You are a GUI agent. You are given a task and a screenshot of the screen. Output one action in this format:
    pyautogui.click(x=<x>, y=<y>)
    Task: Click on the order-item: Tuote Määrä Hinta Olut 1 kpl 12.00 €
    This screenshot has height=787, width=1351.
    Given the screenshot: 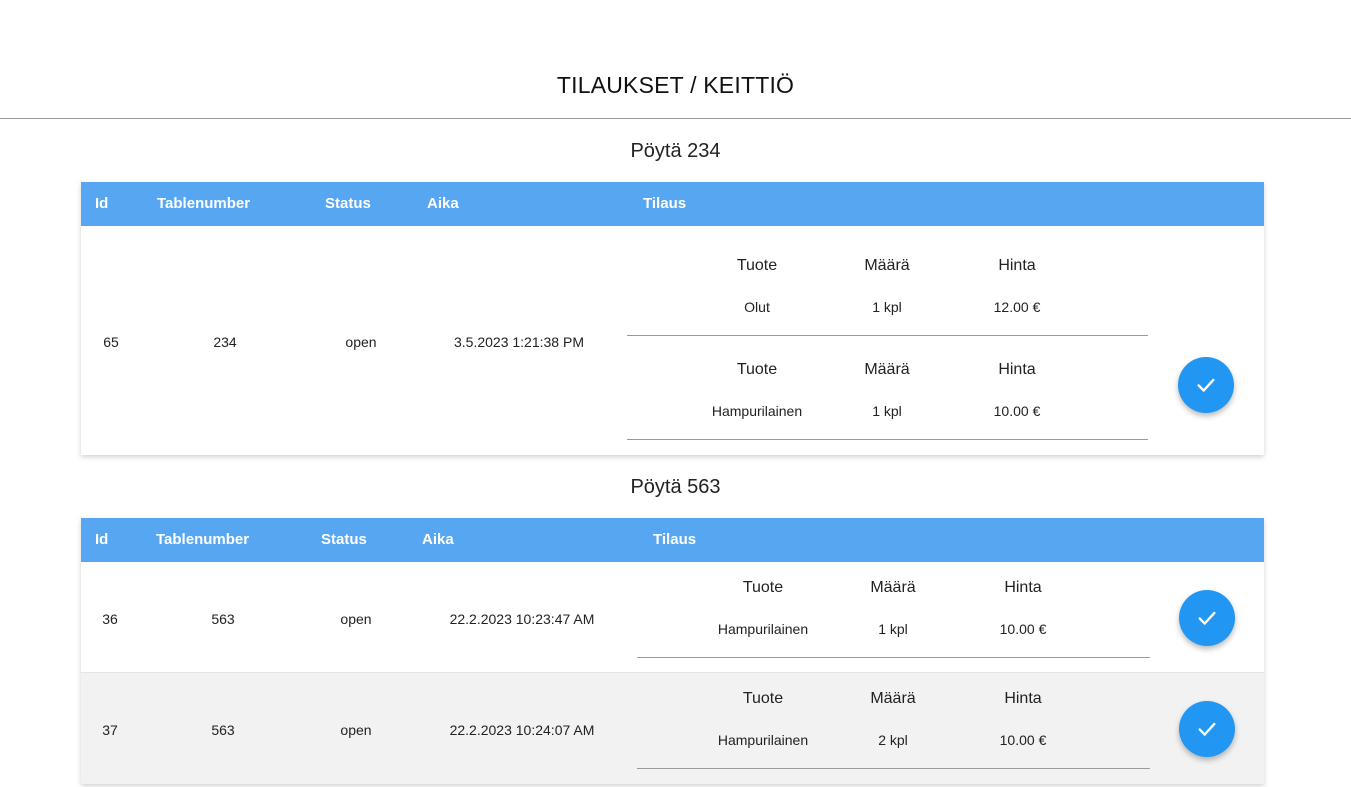 What is the action you would take?
    pyautogui.click(x=887, y=281)
    